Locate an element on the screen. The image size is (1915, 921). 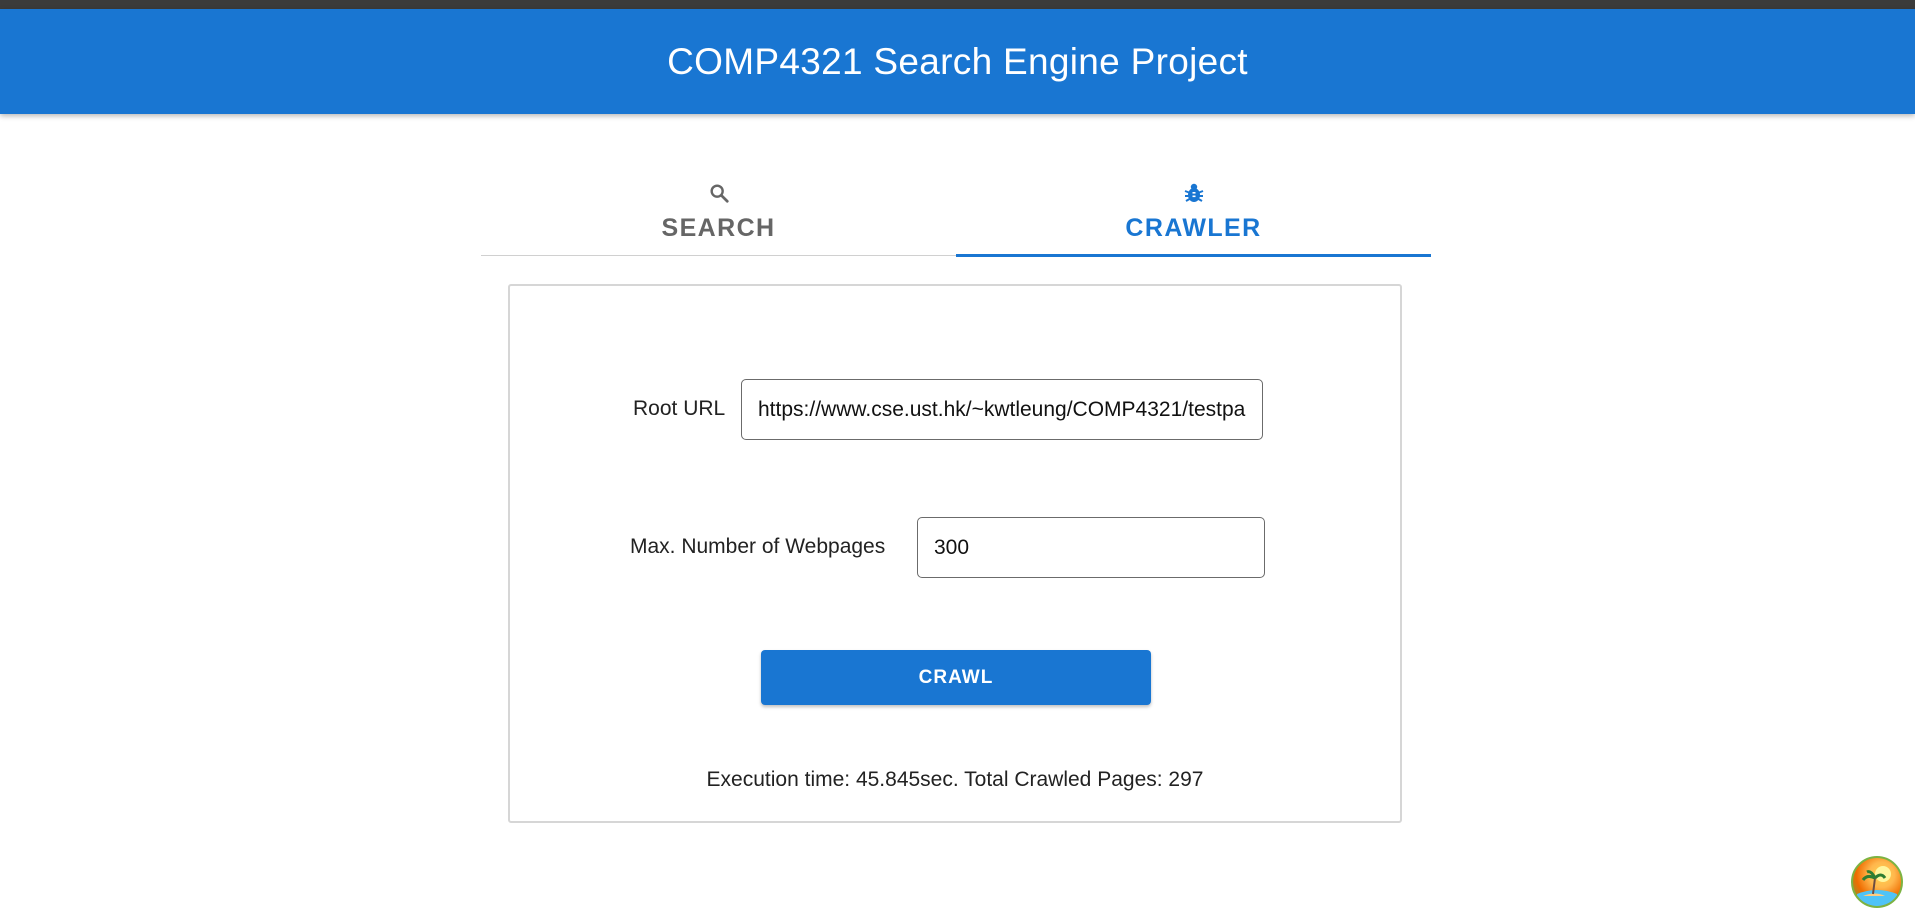
tab-bar: SEARCH CRAWLER is located at coordinates (956, 213).